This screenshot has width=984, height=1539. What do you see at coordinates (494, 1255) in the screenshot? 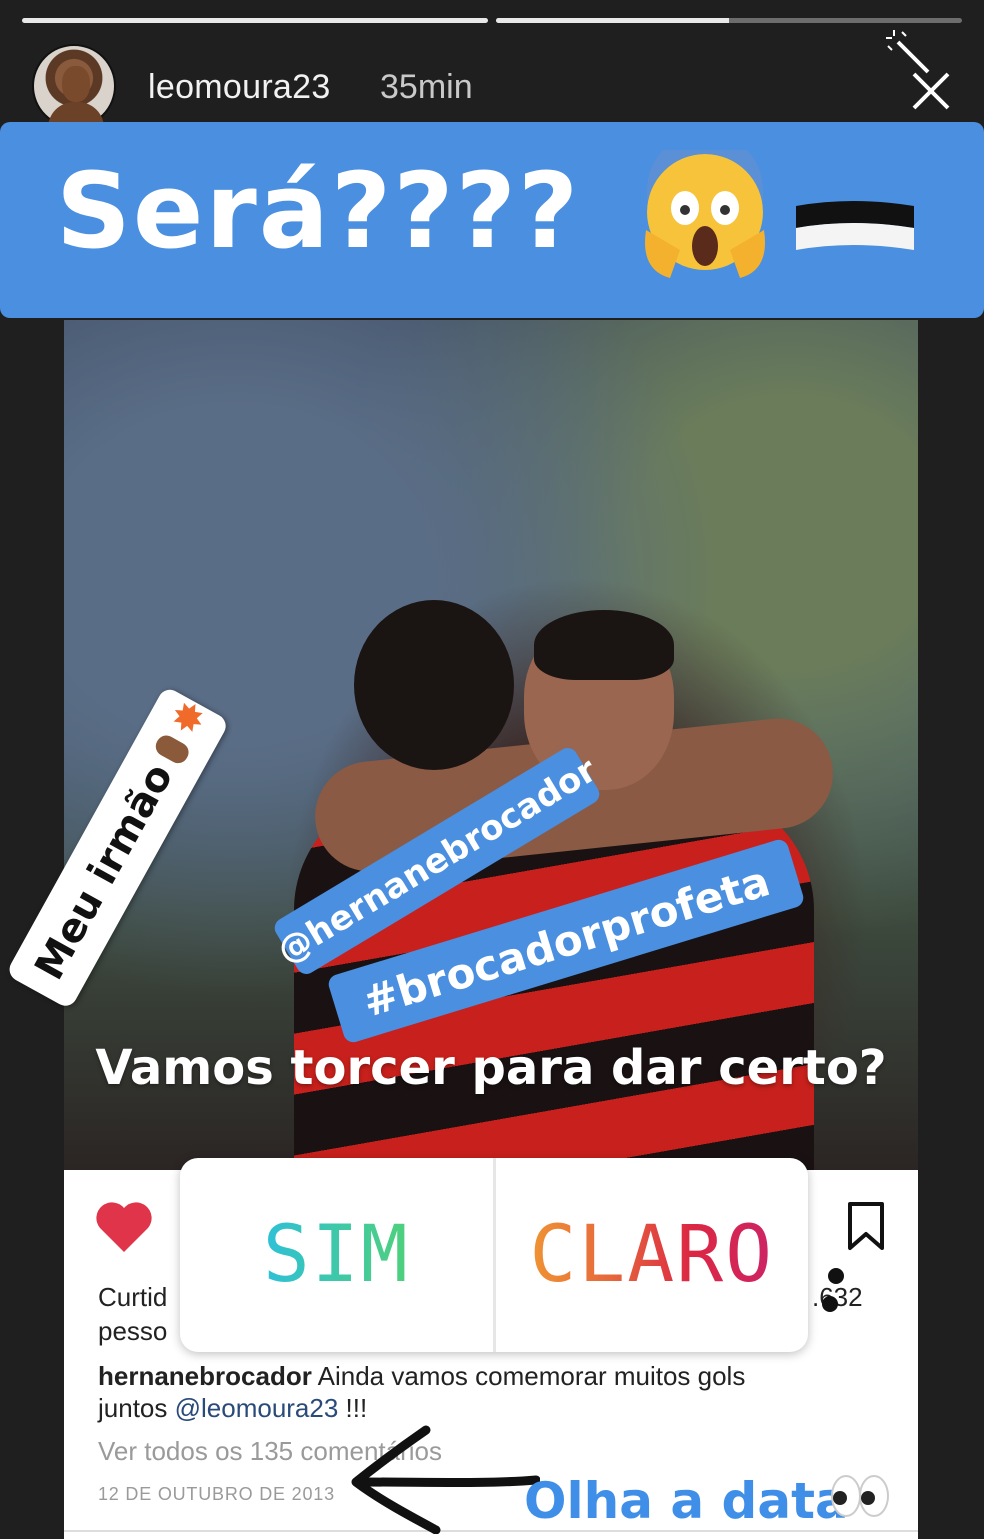
I see `poll-sticker: SIM CLARO` at bounding box center [494, 1255].